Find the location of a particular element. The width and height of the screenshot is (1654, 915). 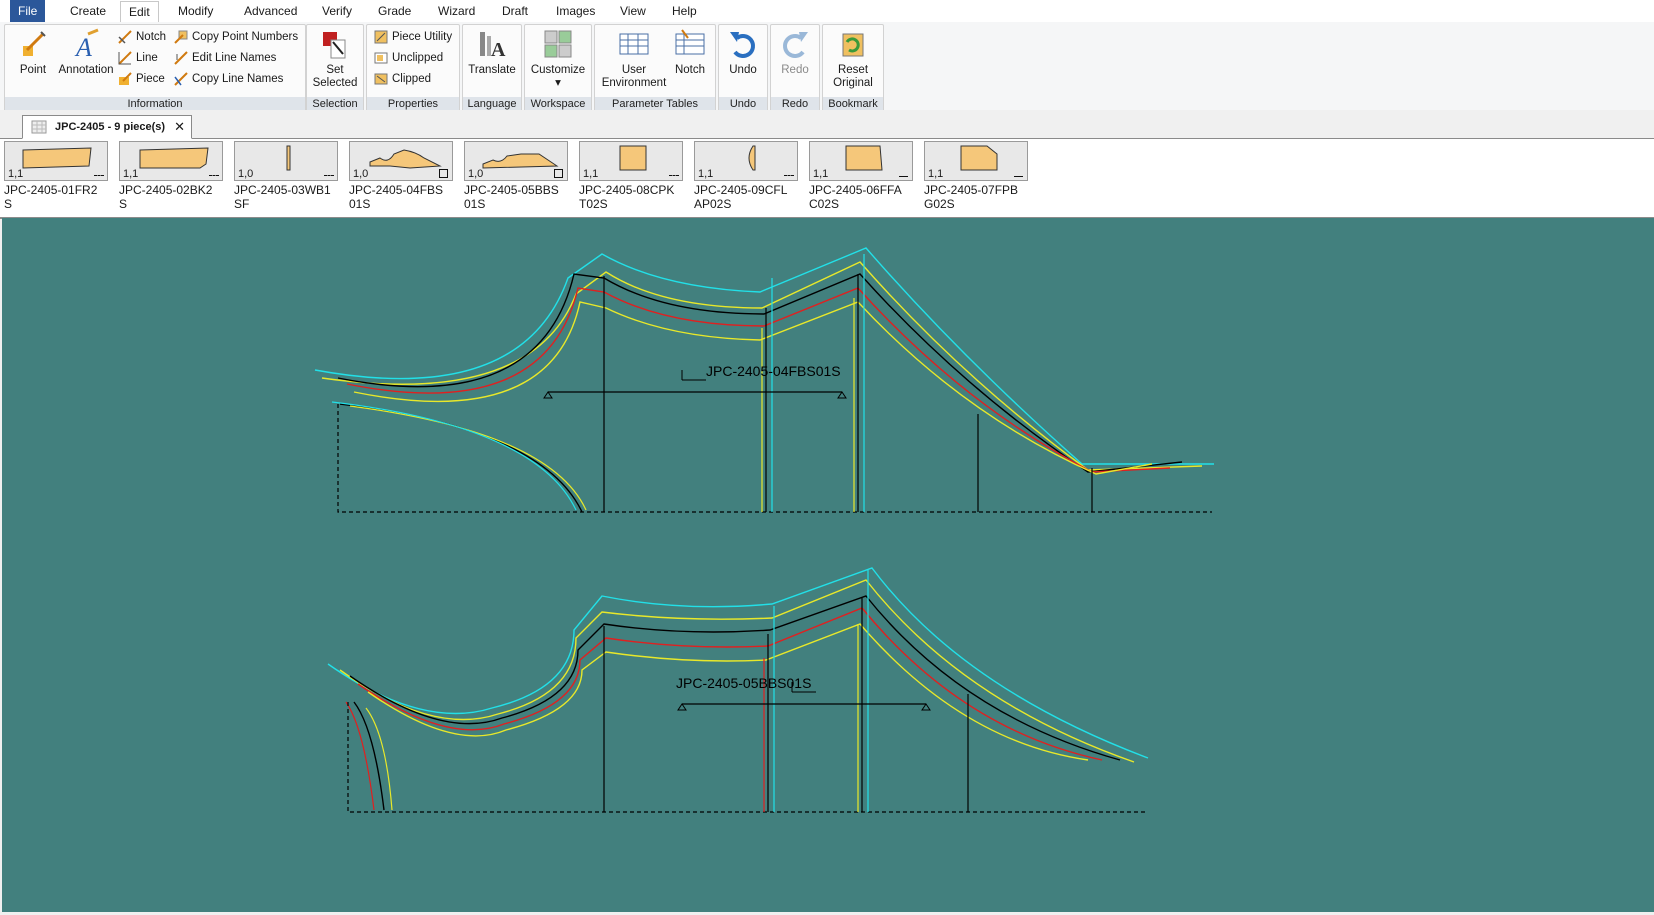

copy-point-numbers-icon is located at coordinates (181, 37).